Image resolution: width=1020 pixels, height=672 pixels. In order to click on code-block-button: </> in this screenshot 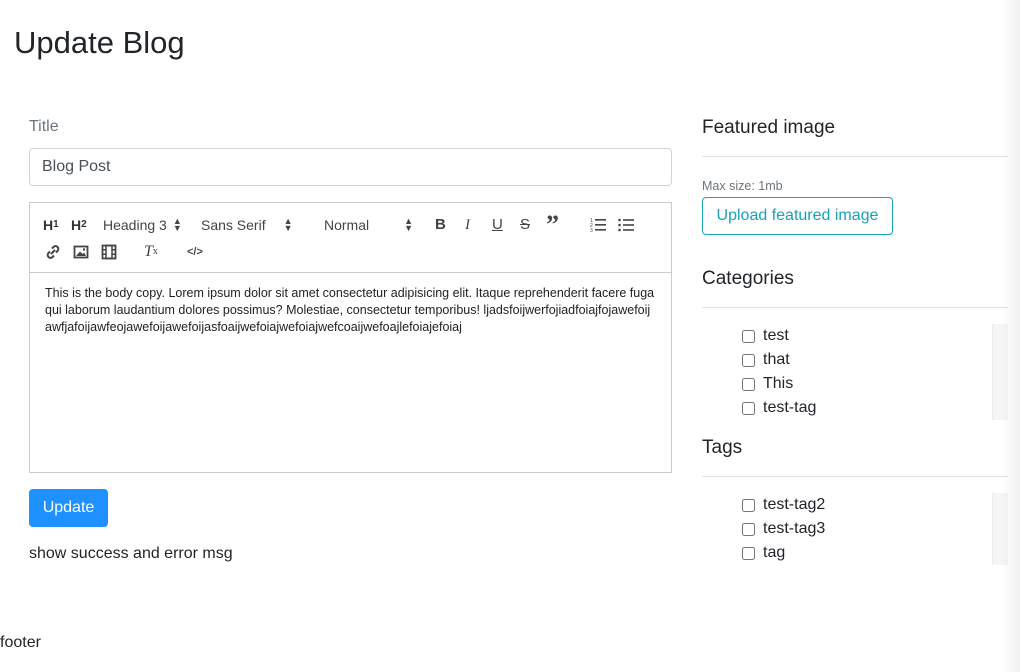, I will do `click(195, 252)`.